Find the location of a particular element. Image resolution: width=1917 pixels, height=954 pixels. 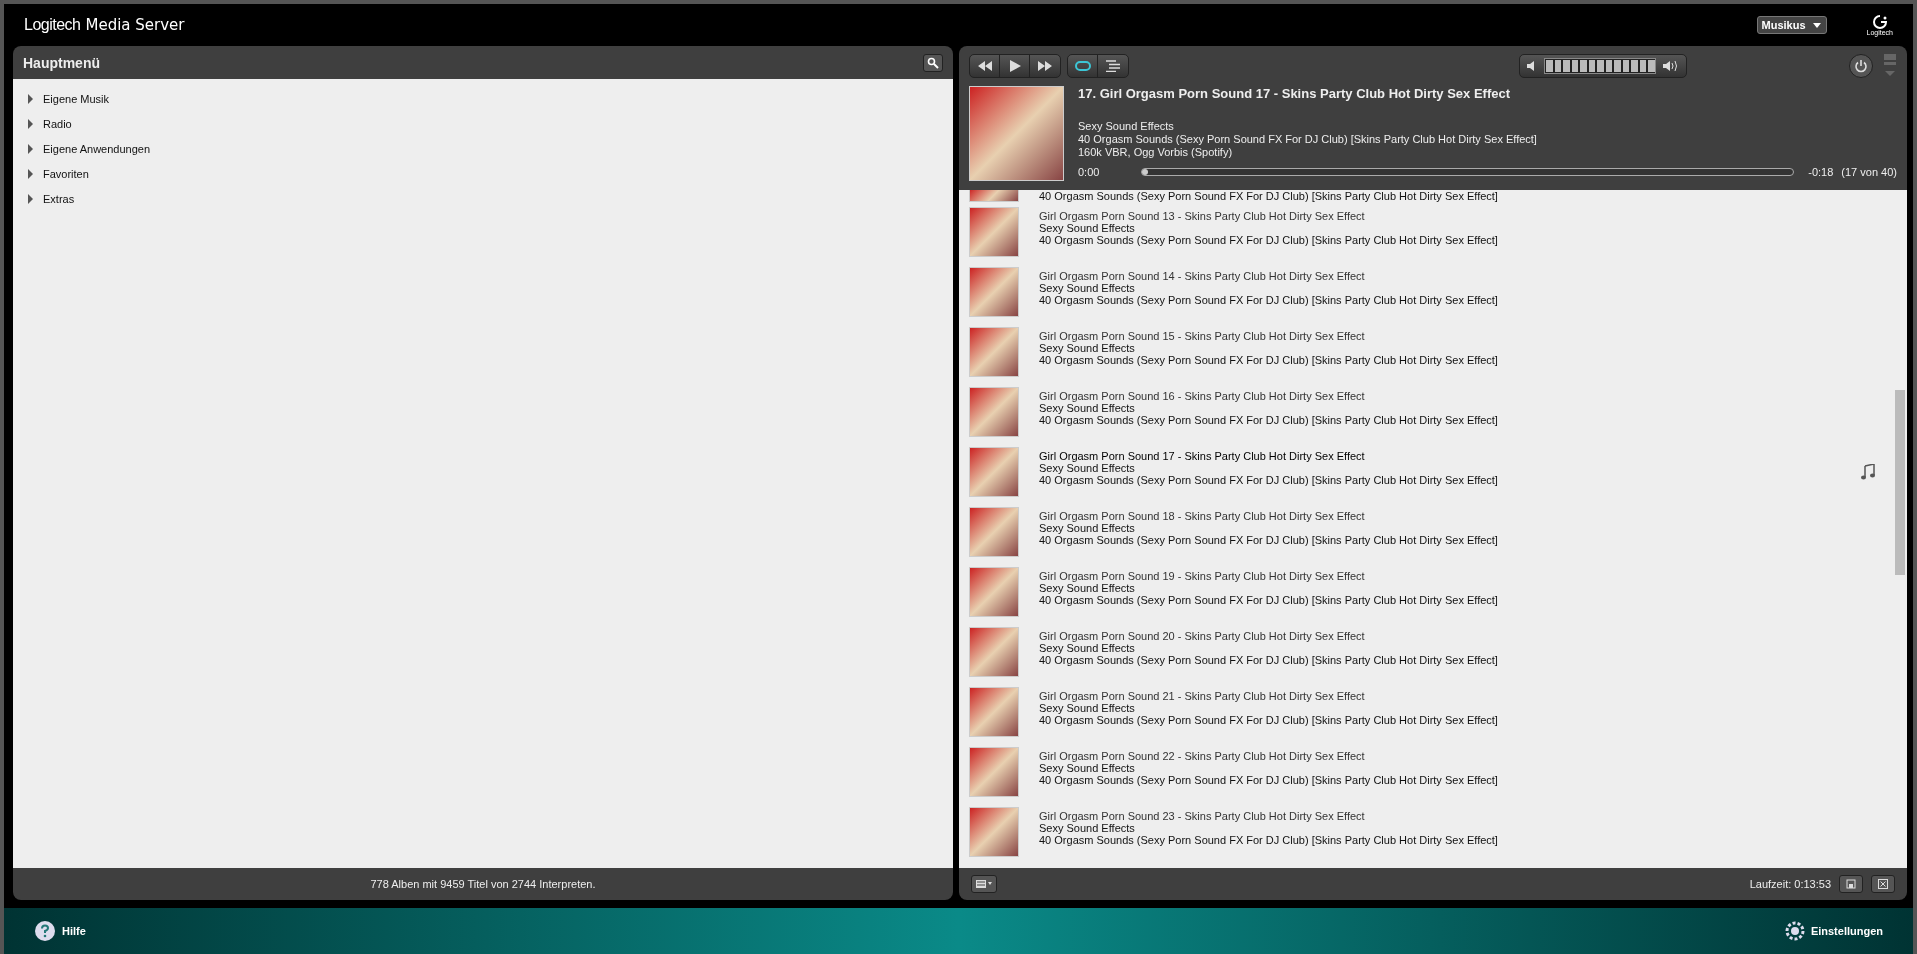

fast-forward-icon is located at coordinates (1045, 66).